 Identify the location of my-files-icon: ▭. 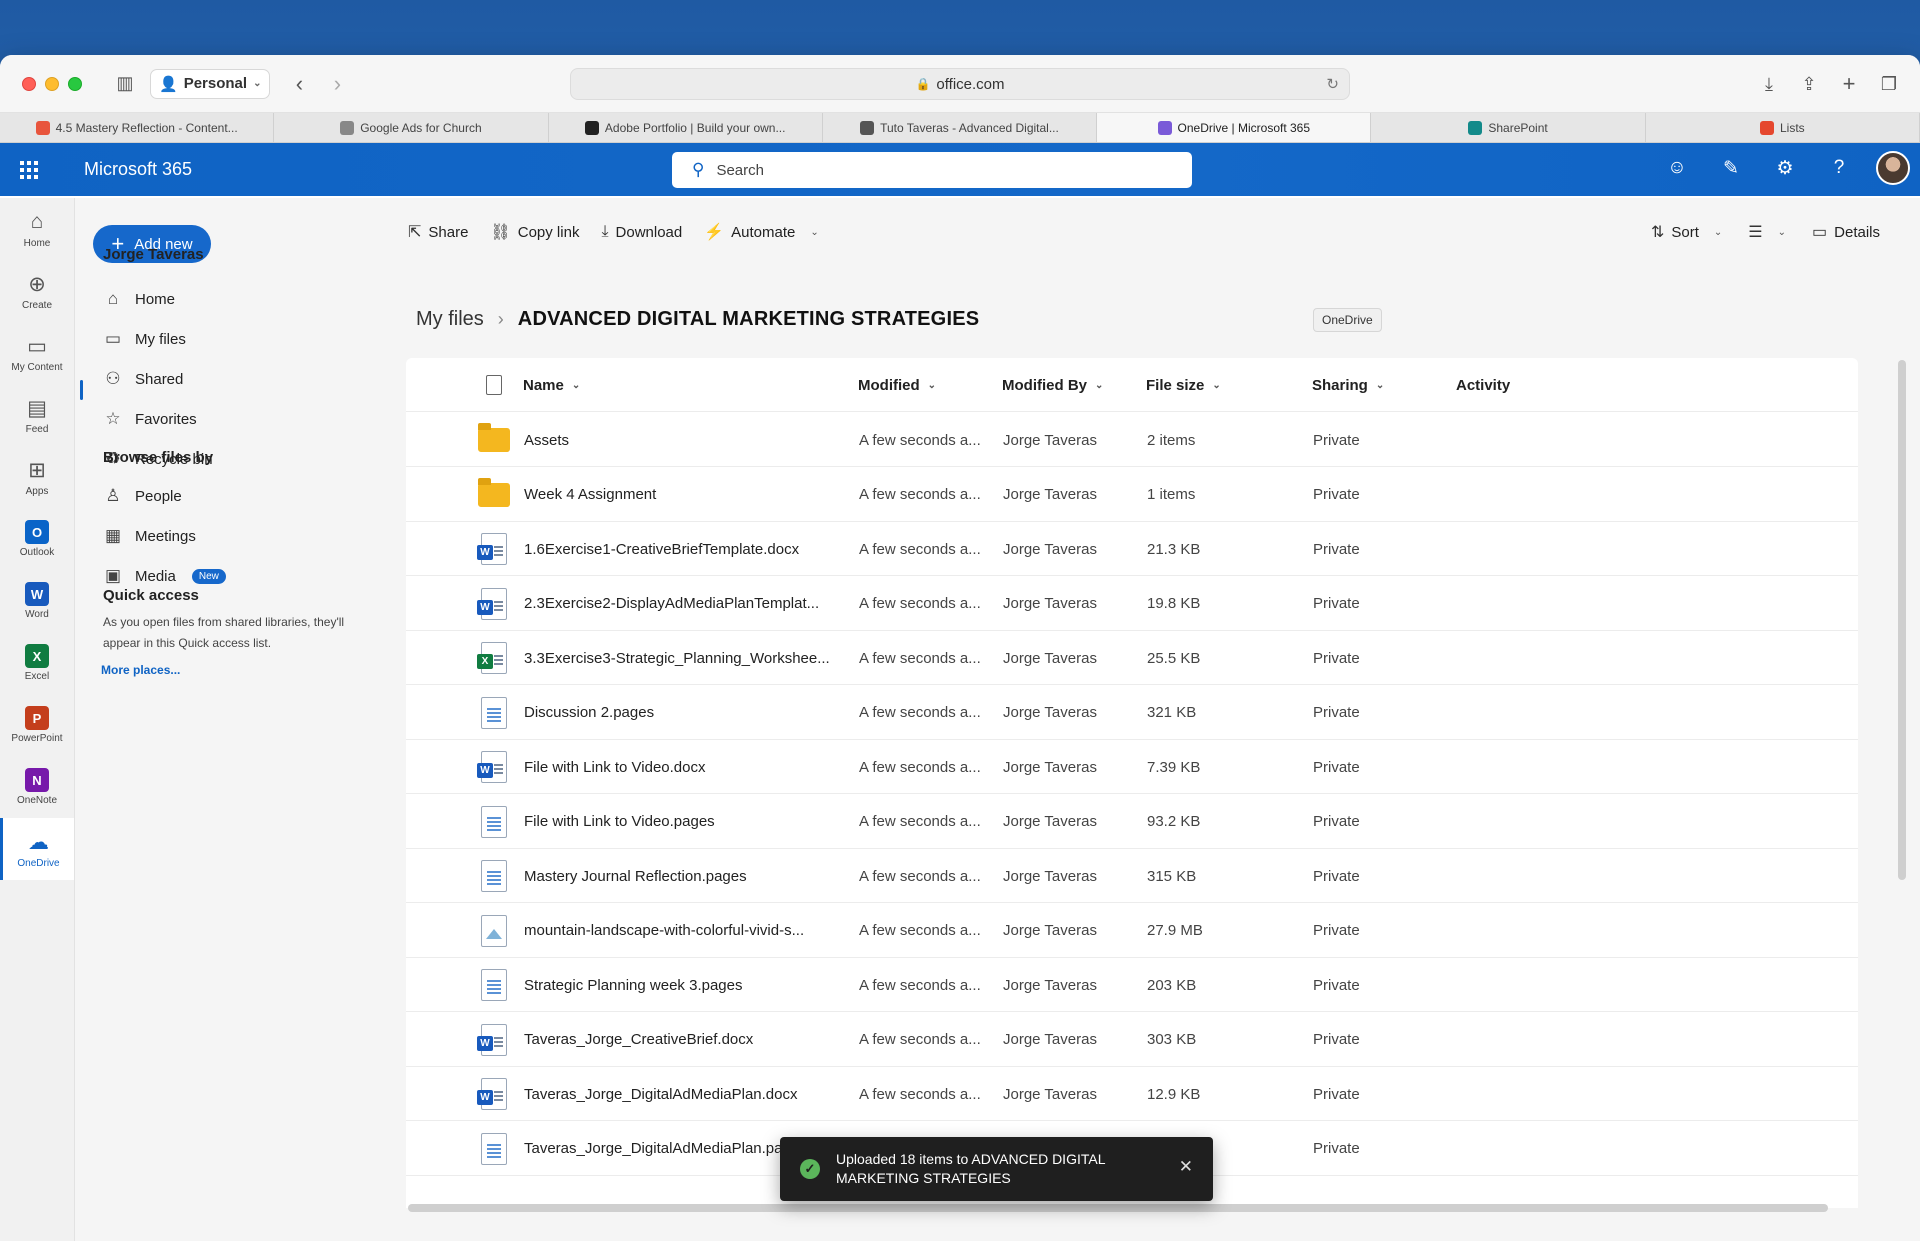
(113, 338).